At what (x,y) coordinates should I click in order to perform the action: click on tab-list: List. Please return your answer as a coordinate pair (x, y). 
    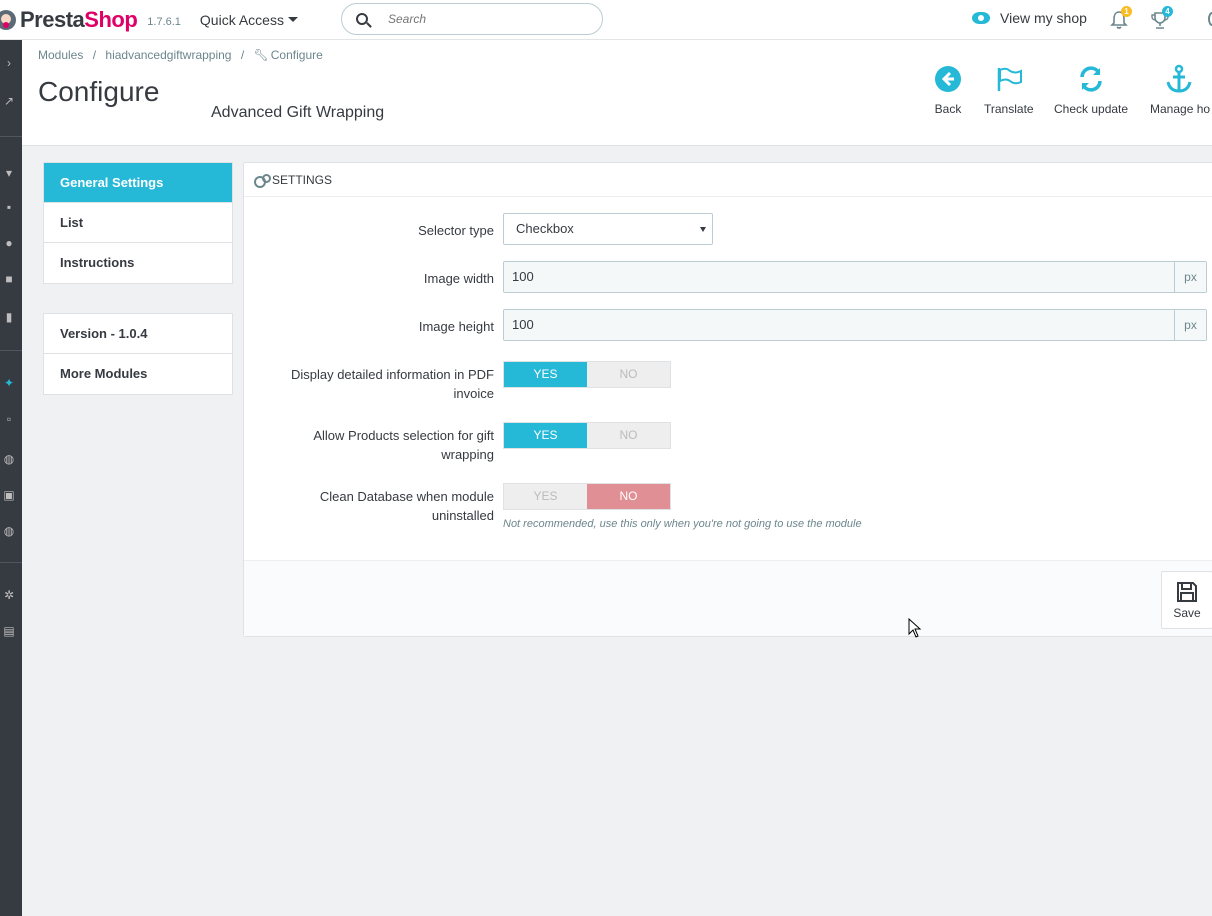
    Looking at the image, I should click on (138, 223).